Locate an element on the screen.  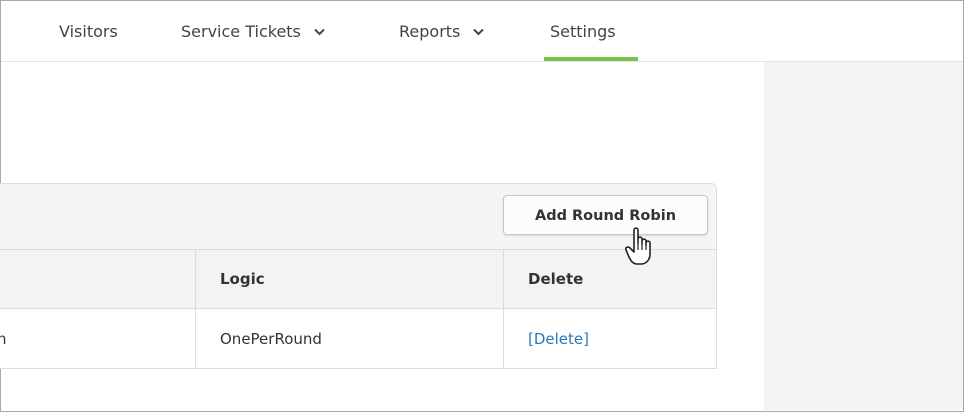
cell-name: n is located at coordinates (98, 338).